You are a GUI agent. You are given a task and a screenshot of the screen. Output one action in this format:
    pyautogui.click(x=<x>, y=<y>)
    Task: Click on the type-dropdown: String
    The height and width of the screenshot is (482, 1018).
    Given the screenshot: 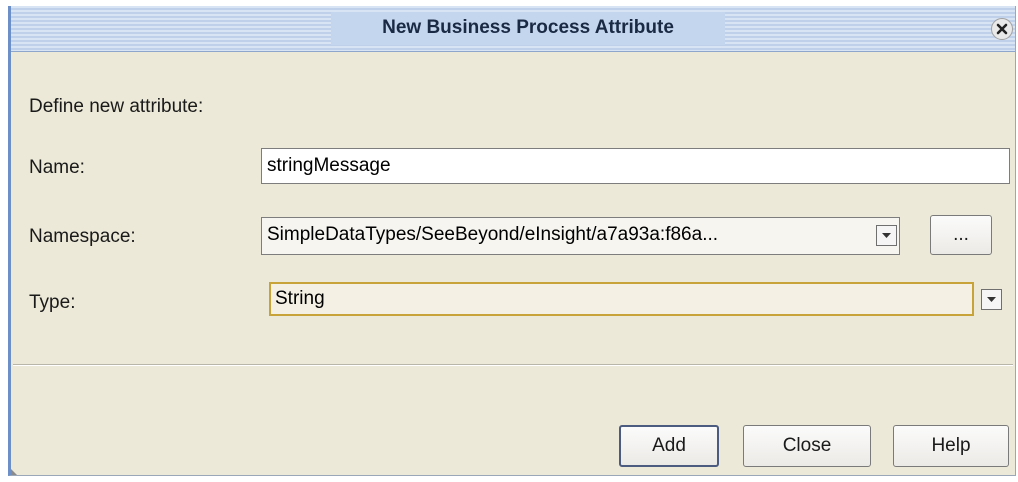 What is the action you would take?
    pyautogui.click(x=621, y=299)
    